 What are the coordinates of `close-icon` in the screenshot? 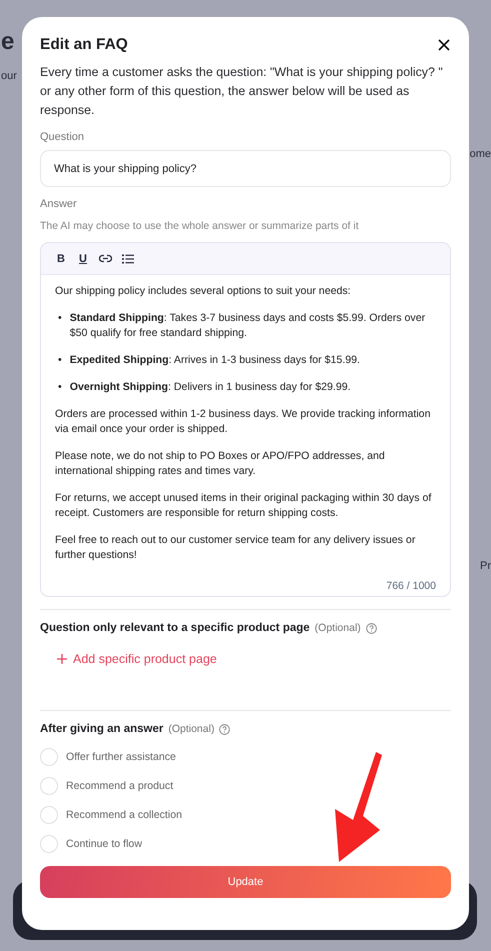 It's located at (444, 45).